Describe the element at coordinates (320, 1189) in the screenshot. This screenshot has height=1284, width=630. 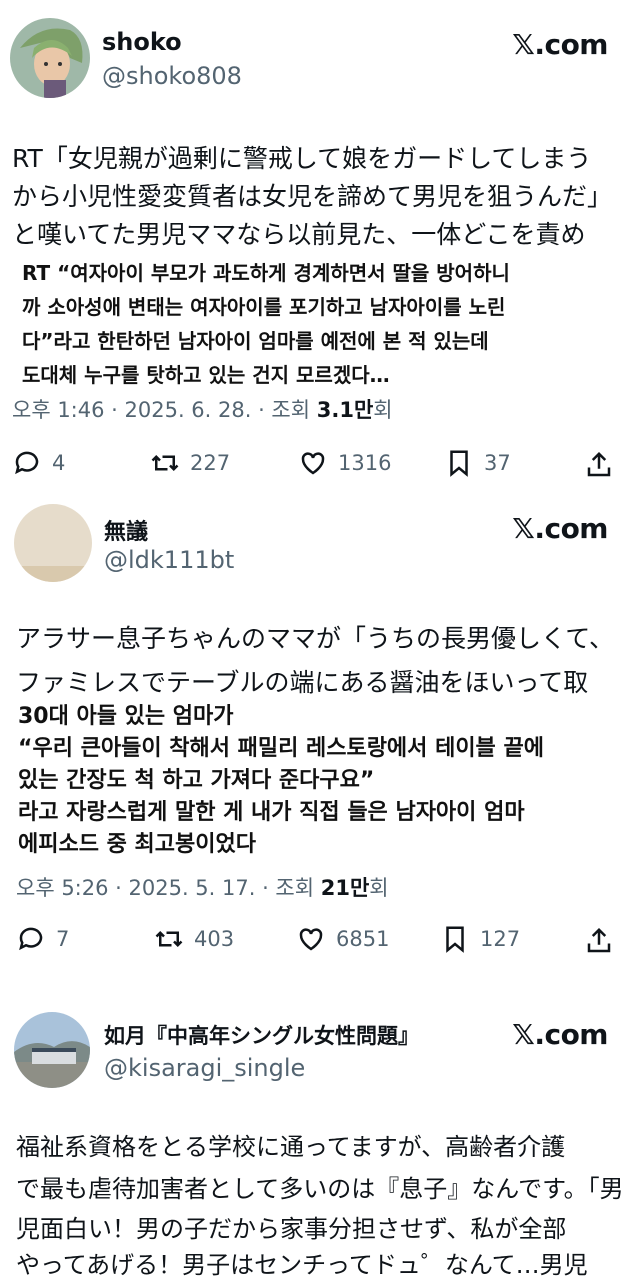
I see `original-text-line: で最も虐待加害者として多いのは『息子』なんです。「男` at that location.